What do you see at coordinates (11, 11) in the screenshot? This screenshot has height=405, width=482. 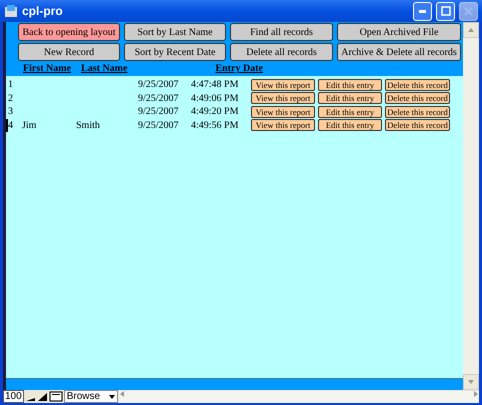 I see `app-icon` at bounding box center [11, 11].